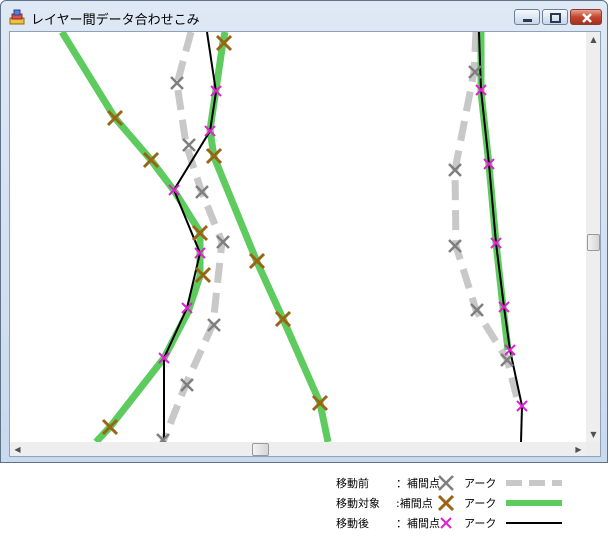  What do you see at coordinates (418, 483) in the screenshot?
I see `legend-before-point-label: ：補間点` at bounding box center [418, 483].